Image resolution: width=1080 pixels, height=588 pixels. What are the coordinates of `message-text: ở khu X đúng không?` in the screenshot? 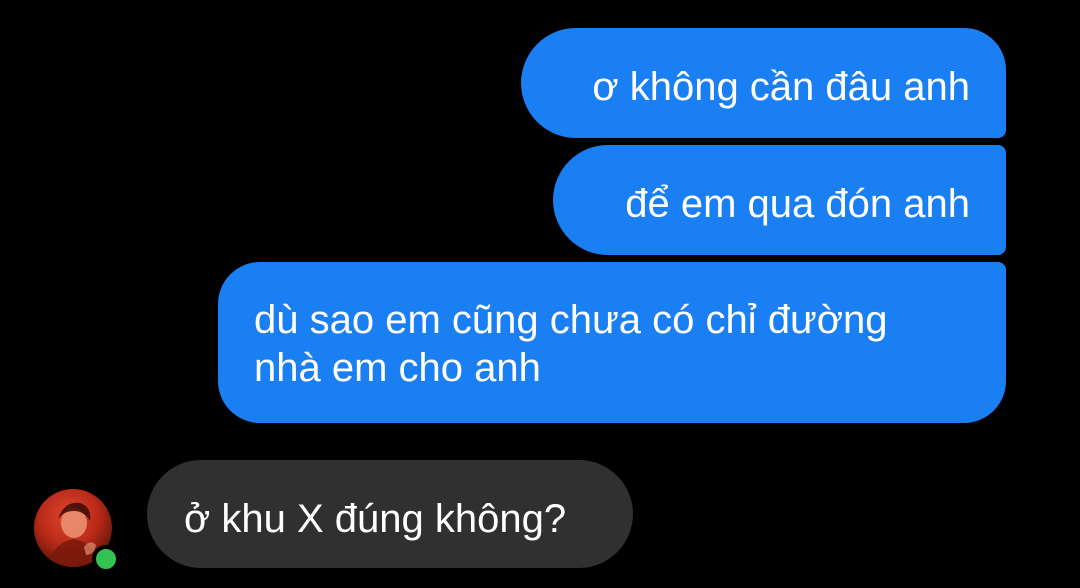 It's located at (375, 519).